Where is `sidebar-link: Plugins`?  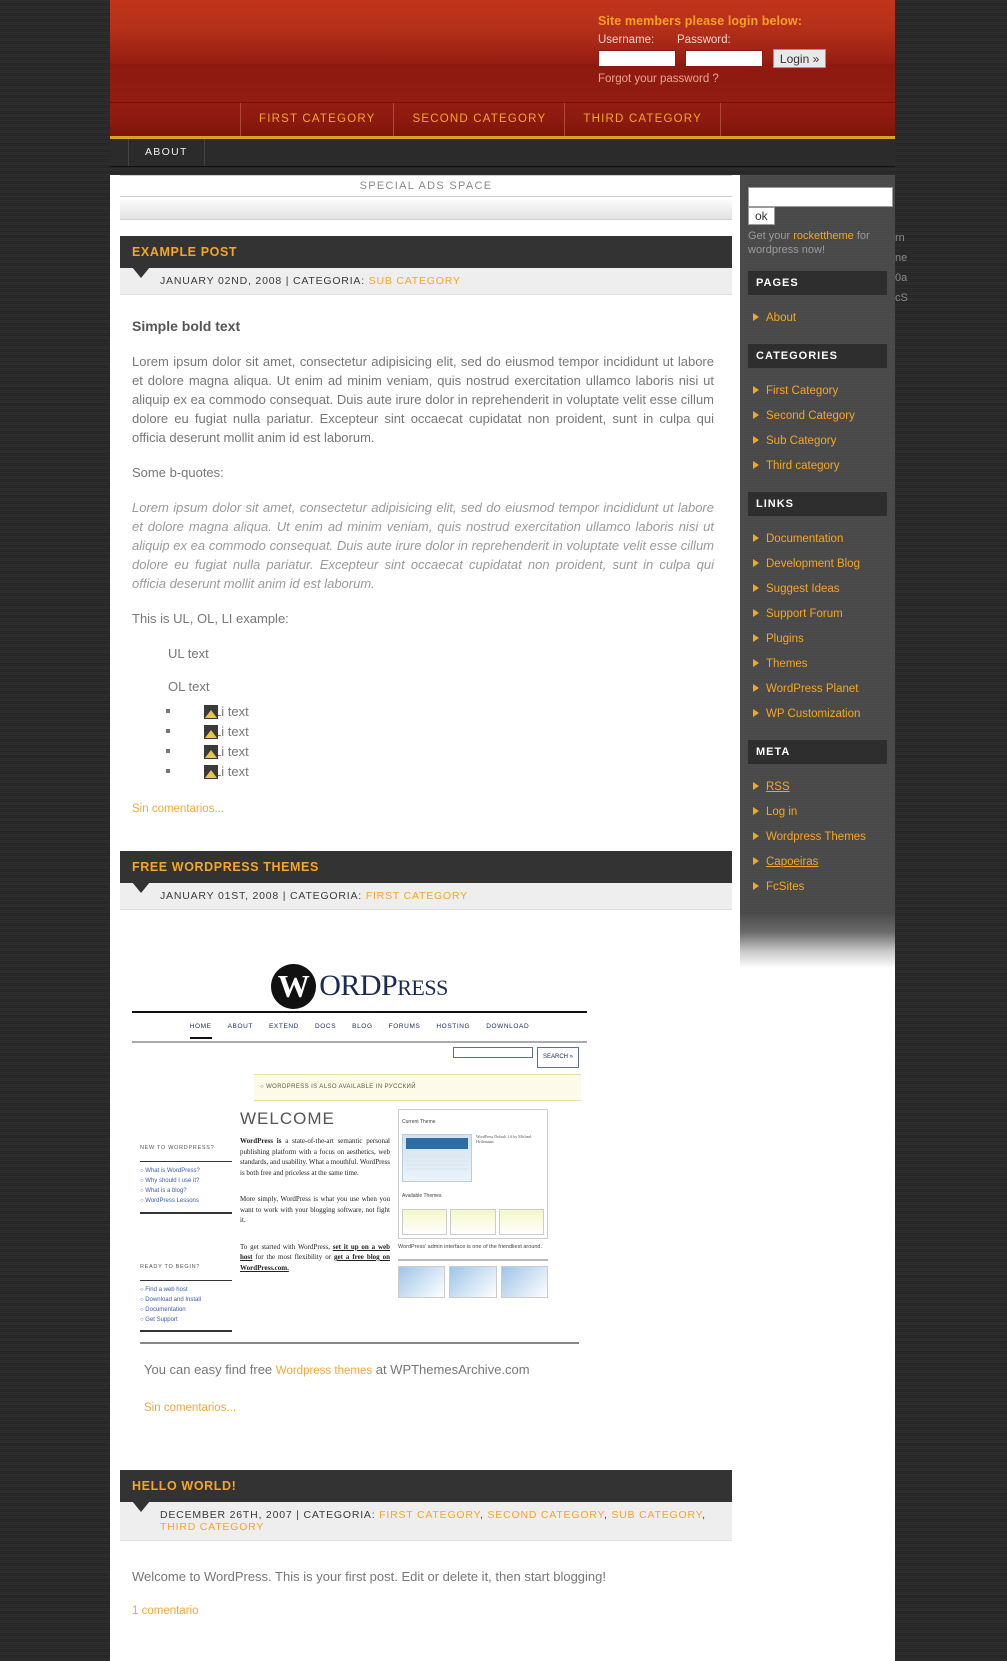
sidebar-link: Plugins is located at coordinates (785, 639).